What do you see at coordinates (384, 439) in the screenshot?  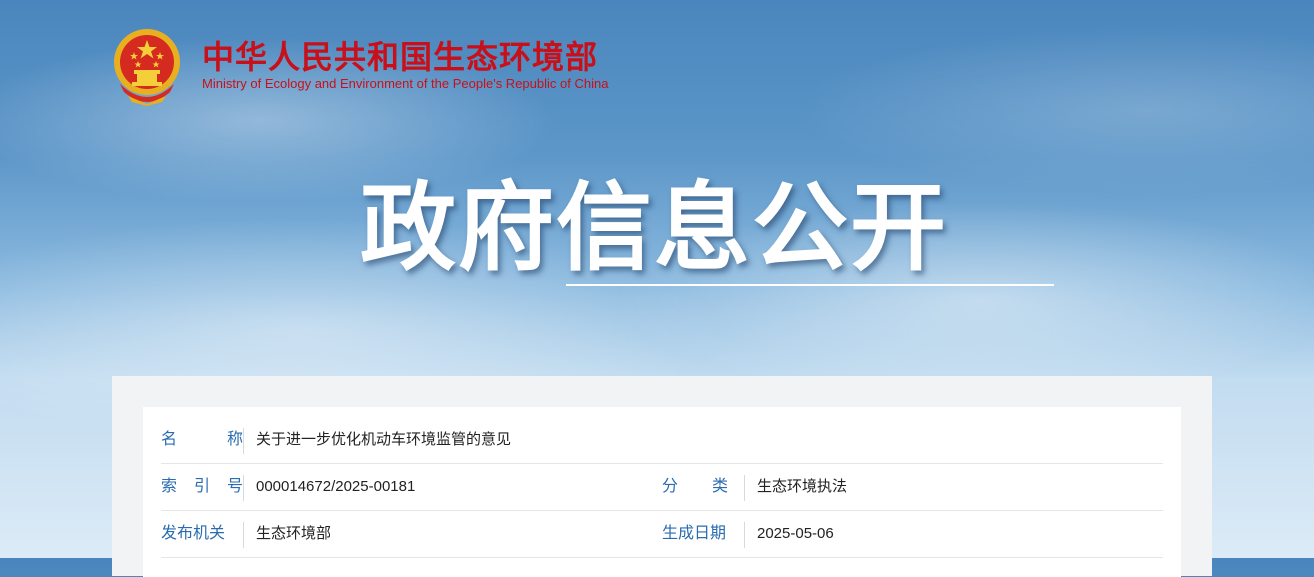 I see `value-name: 关于进一步优化机动车环境监管的意见` at bounding box center [384, 439].